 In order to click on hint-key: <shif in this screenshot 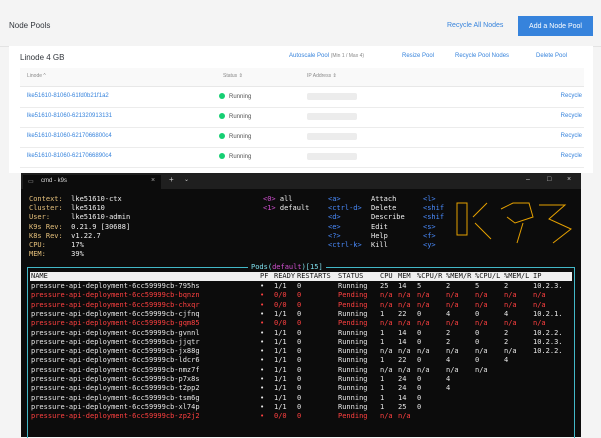, I will do `click(434, 217)`.